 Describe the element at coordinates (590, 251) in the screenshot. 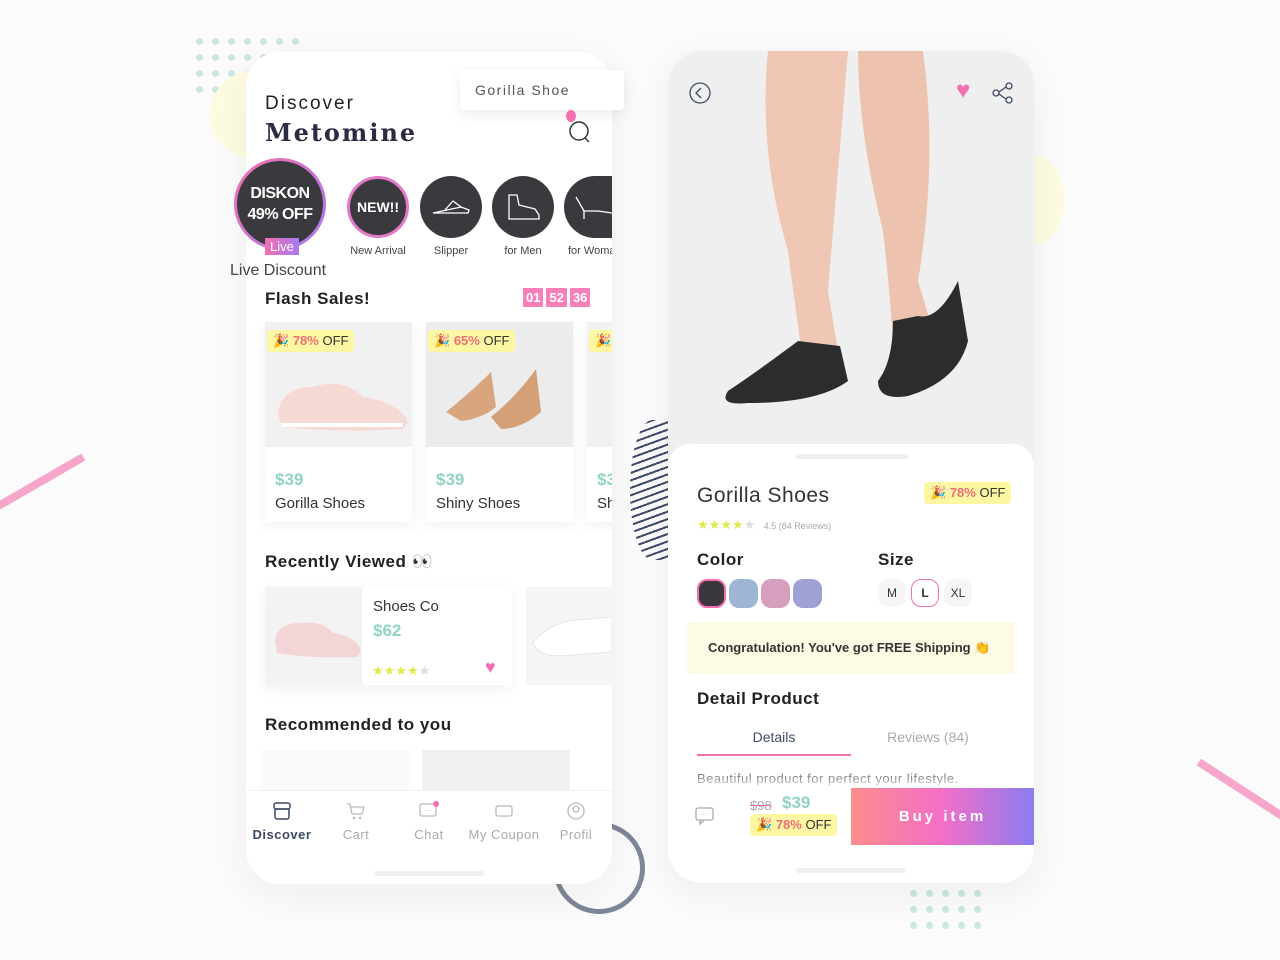

I see `category-label: for Woma` at that location.